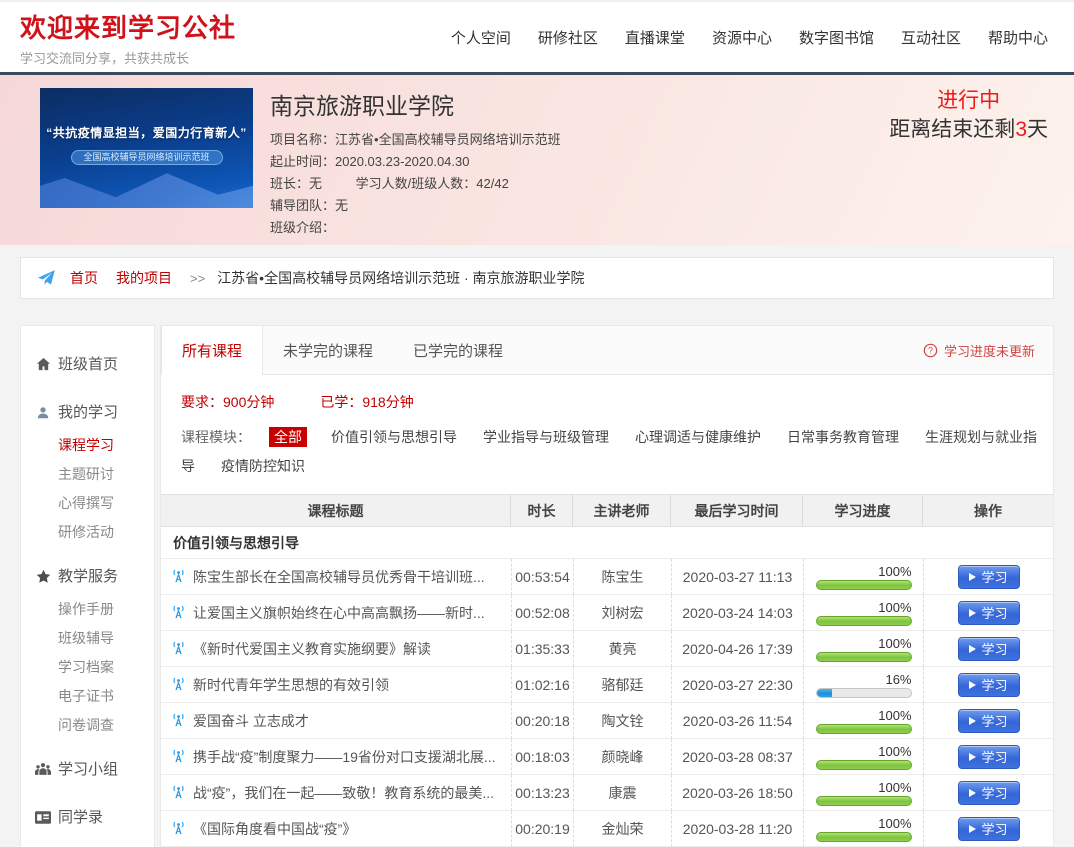 This screenshot has width=1074, height=847. I want to click on course-duration: 00:52:08, so click(542, 613).